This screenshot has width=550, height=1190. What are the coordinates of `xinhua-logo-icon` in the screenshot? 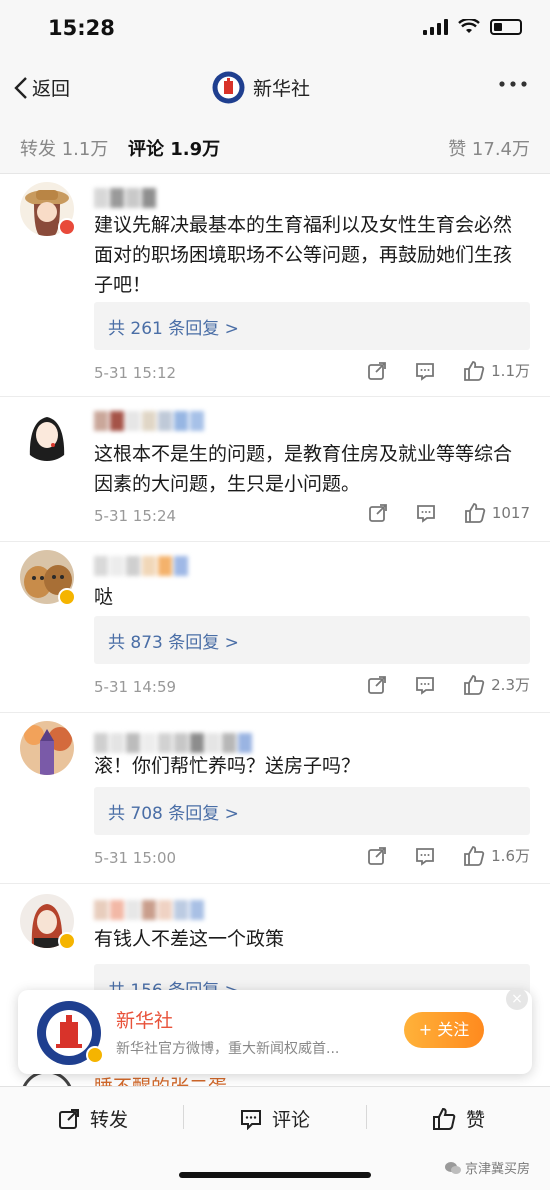 It's located at (228, 87).